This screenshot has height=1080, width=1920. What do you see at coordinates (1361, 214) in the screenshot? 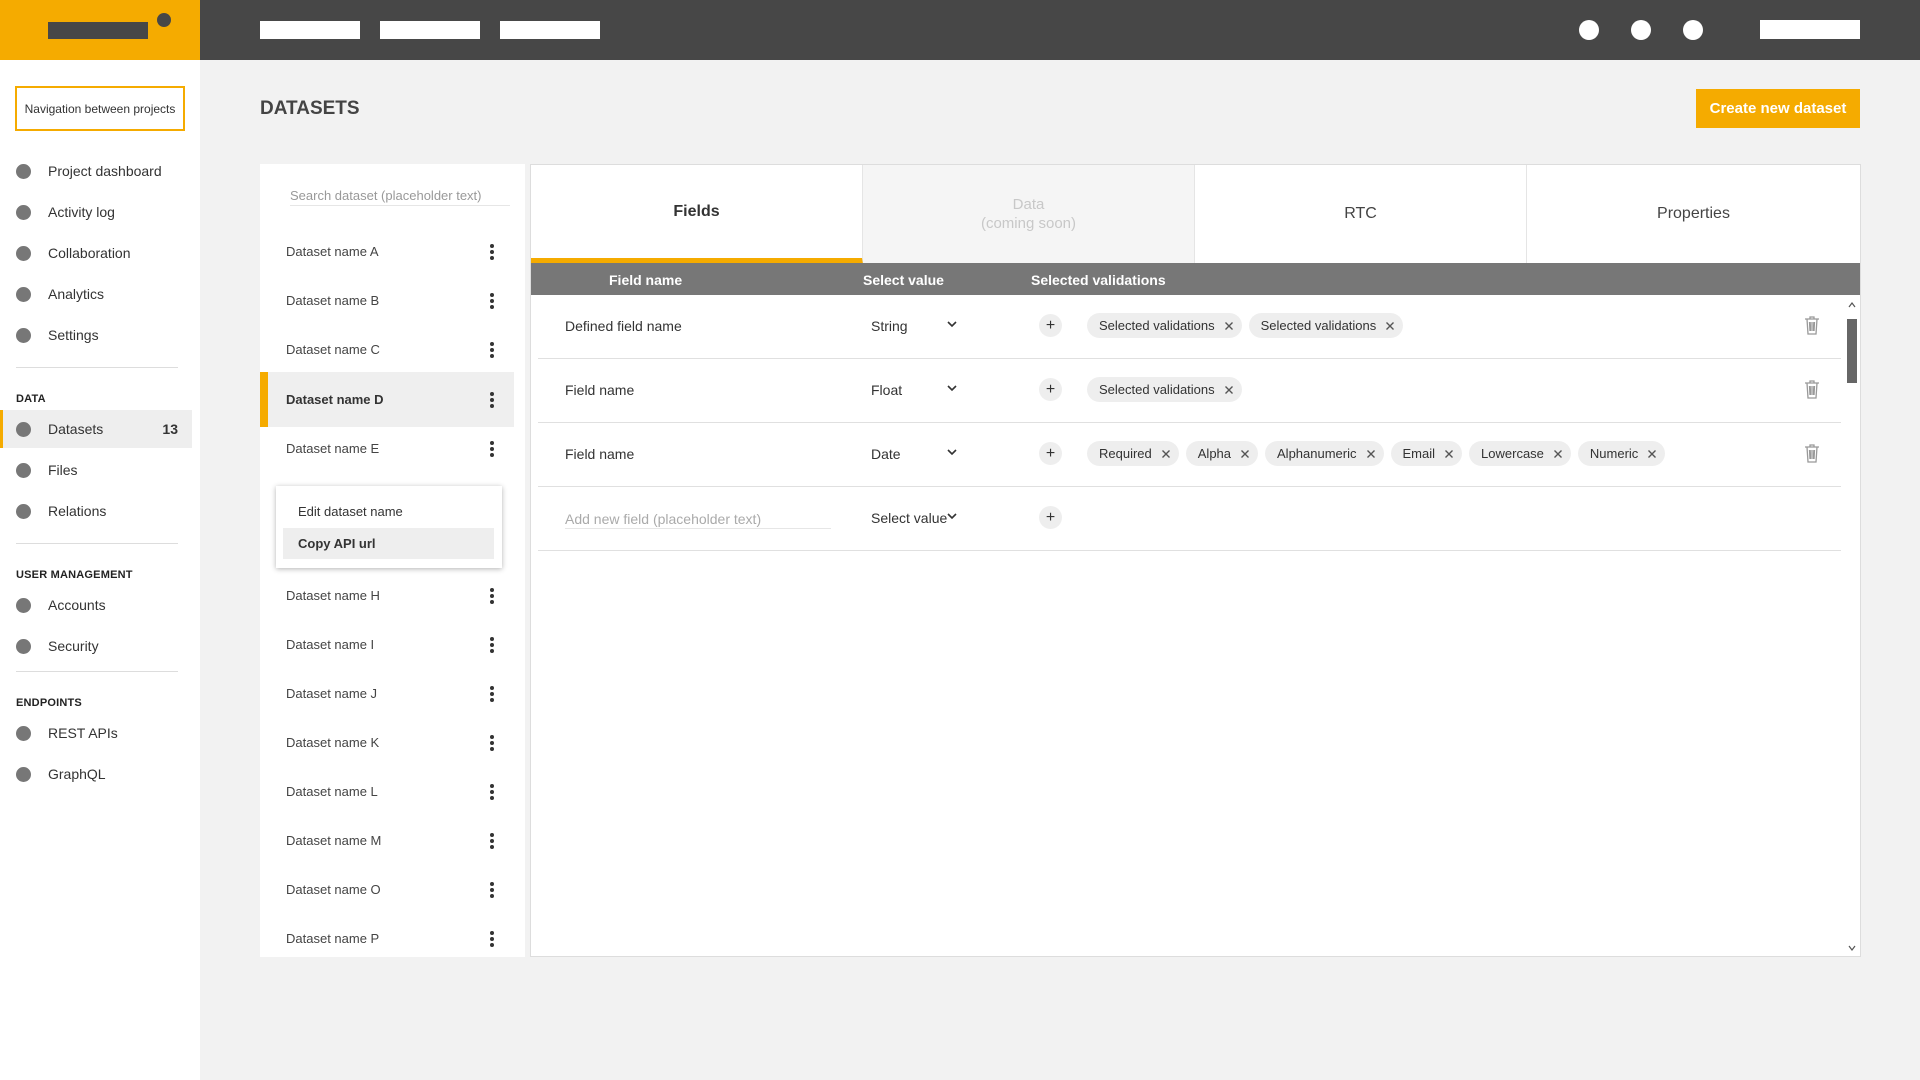
I see `tab-rtc: RTC` at bounding box center [1361, 214].